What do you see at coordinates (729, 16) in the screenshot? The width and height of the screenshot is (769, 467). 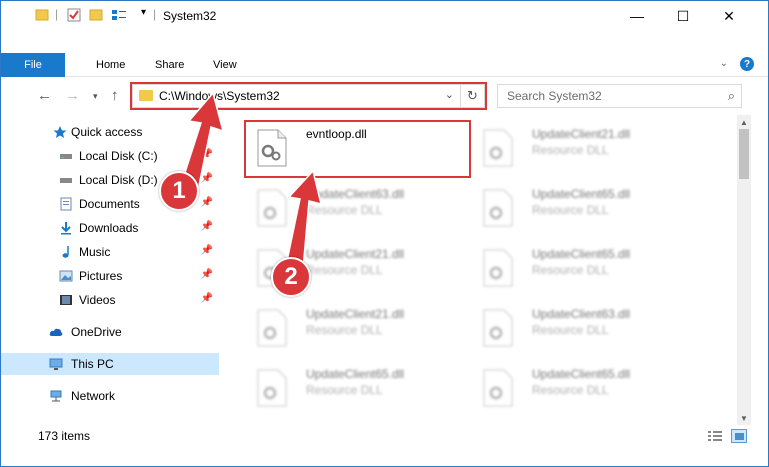 I see `close-button: ✕` at bounding box center [729, 16].